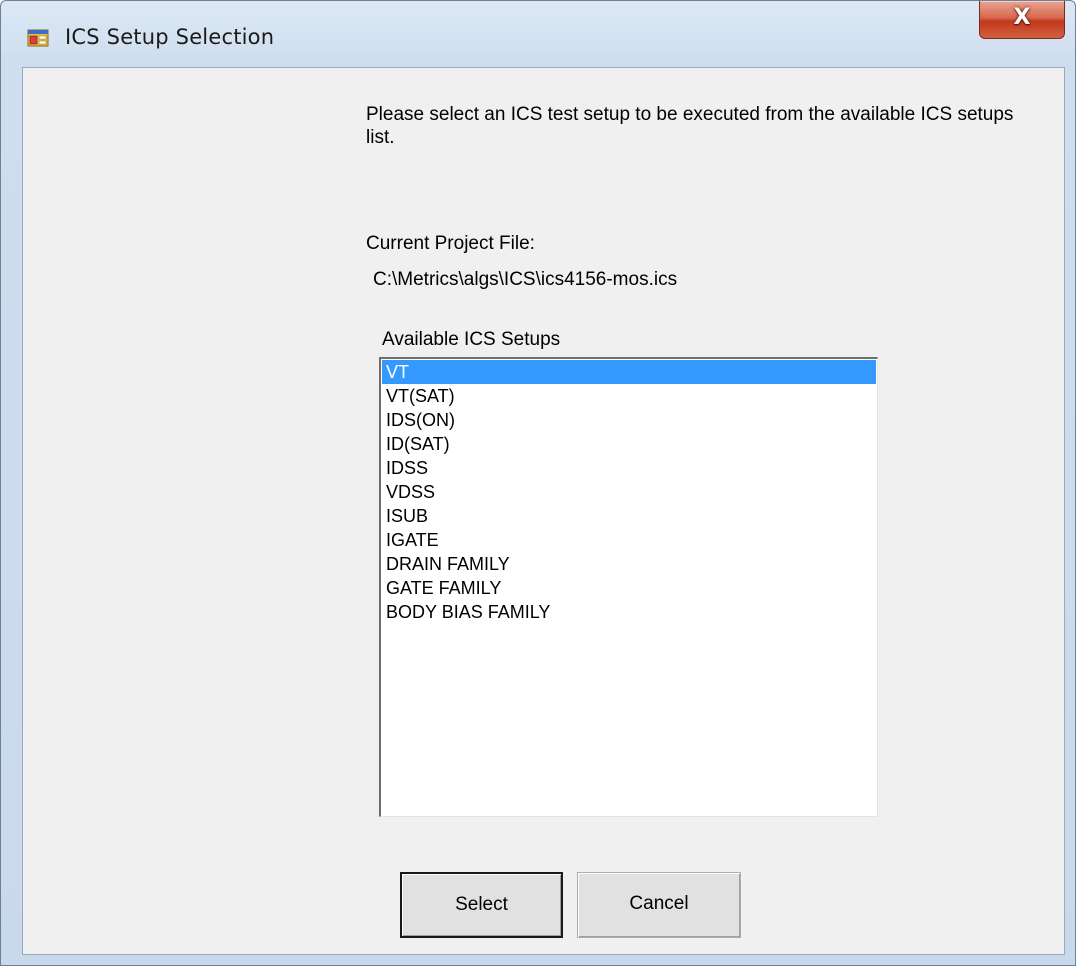 Image resolution: width=1078 pixels, height=968 pixels. What do you see at coordinates (38, 38) in the screenshot?
I see `app-form-icon` at bounding box center [38, 38].